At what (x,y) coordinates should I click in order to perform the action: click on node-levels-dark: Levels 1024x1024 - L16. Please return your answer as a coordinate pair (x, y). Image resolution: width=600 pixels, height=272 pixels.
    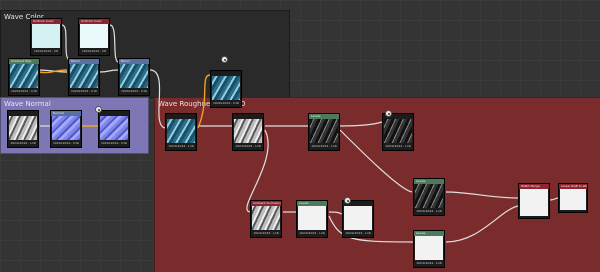
    Looking at the image, I should click on (429, 197).